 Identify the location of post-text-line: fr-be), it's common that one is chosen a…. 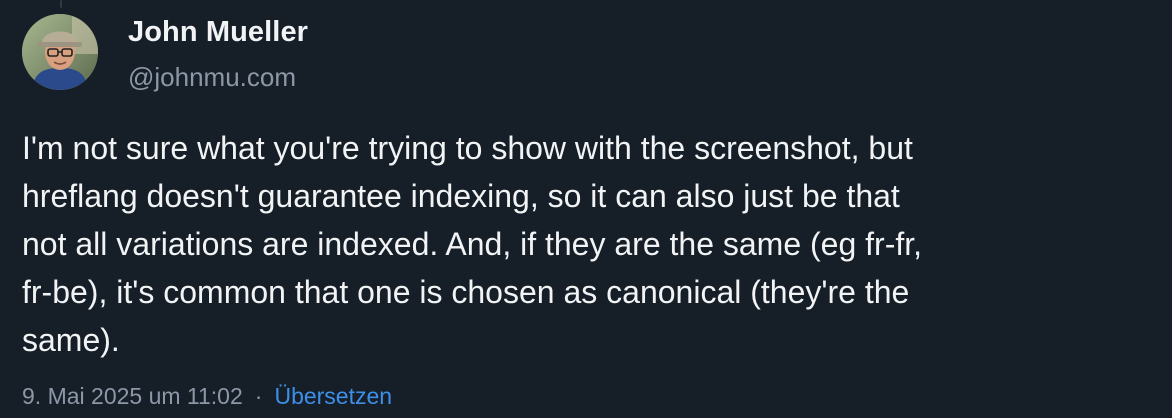
(466, 292).